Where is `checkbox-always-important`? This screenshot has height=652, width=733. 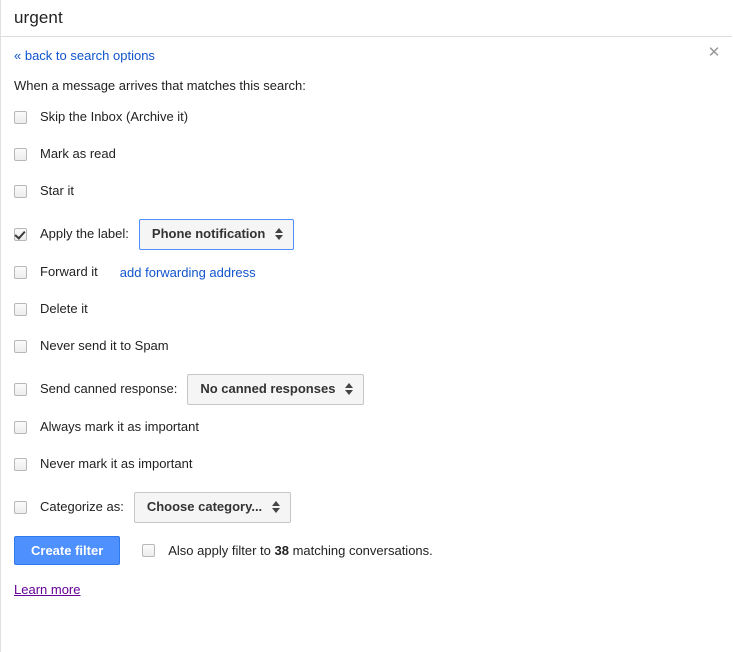
checkbox-always-important is located at coordinates (20, 427).